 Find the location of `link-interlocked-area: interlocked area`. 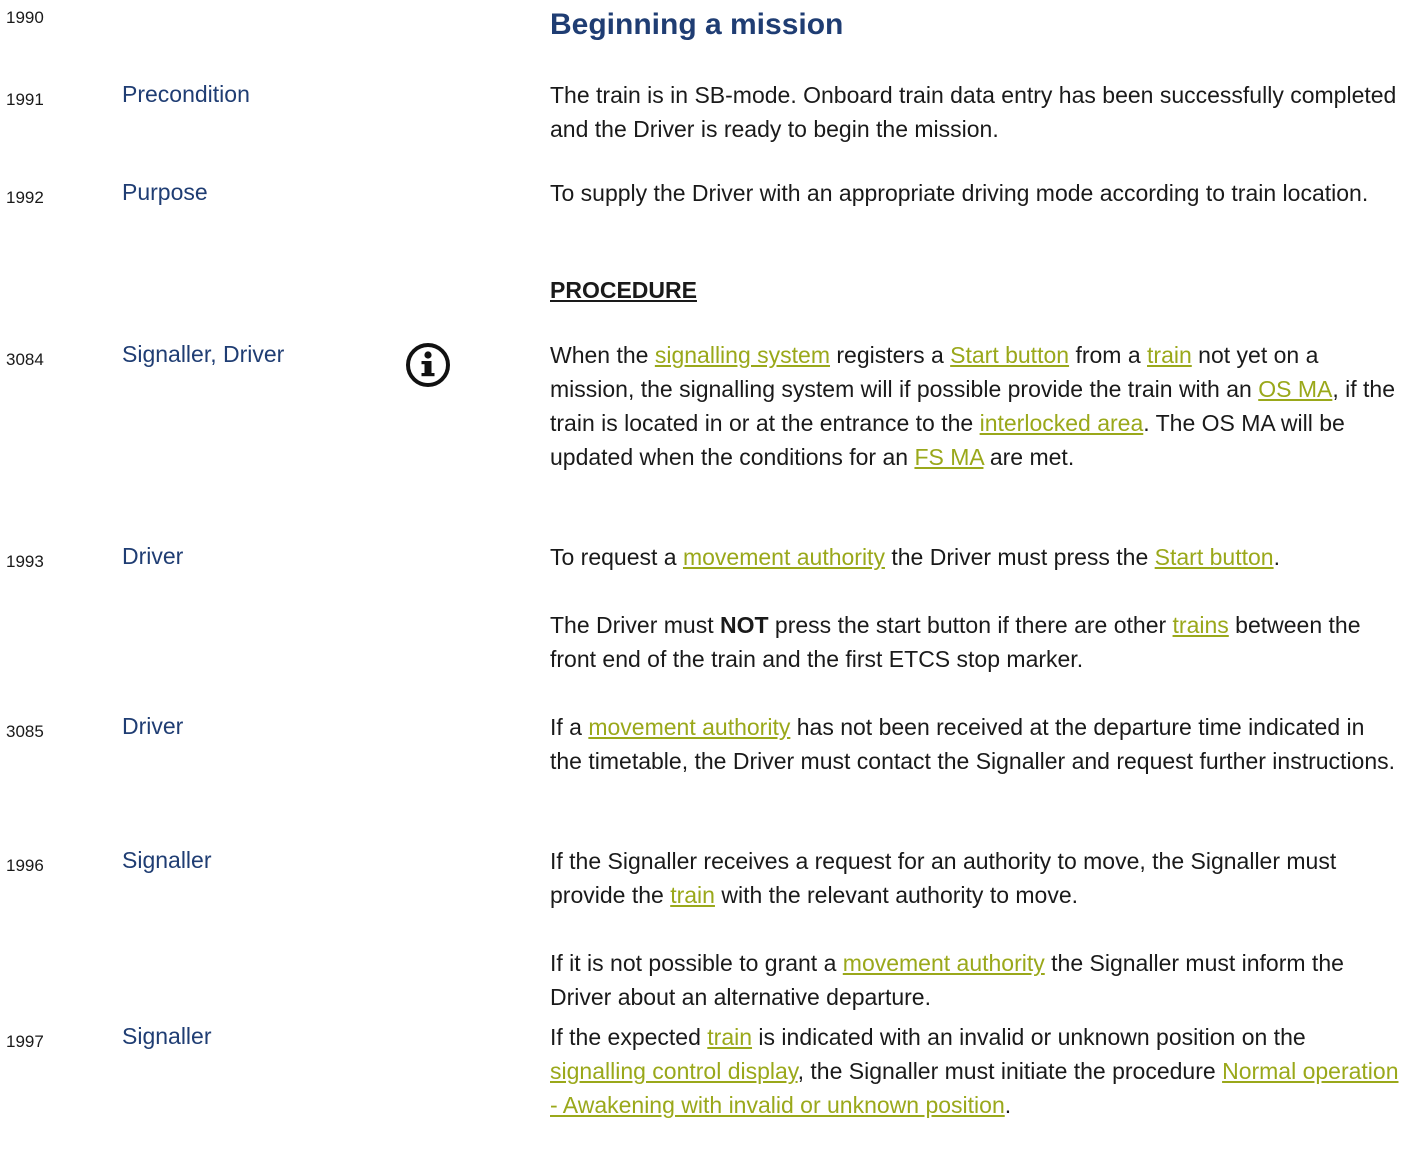

link-interlocked-area: interlocked area is located at coordinates (1062, 423).